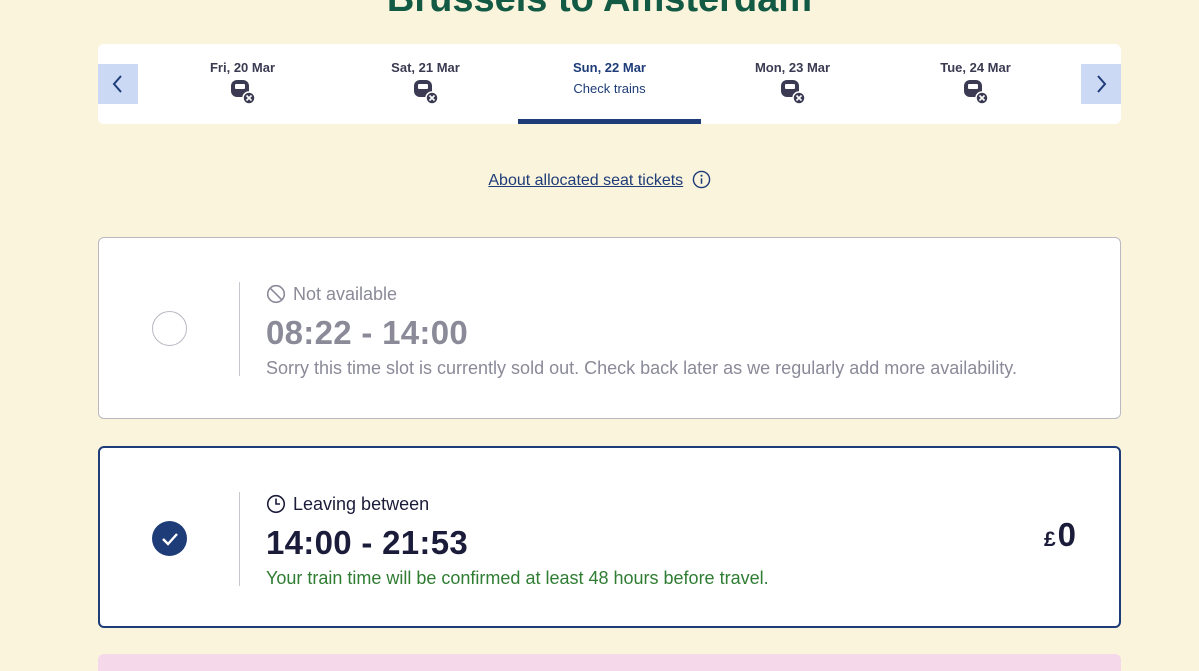 This screenshot has height=671, width=1199. I want to click on info-icon, so click(701, 179).